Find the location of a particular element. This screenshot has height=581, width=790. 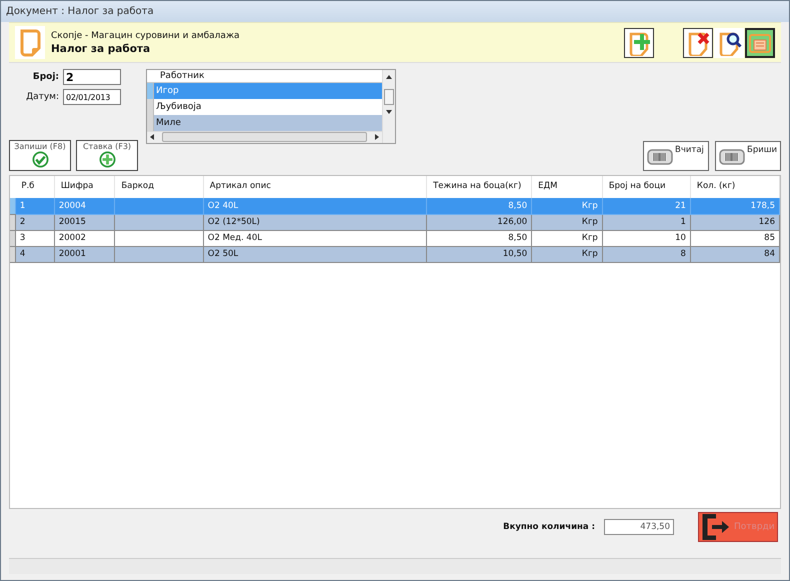

date-field: 02/01/2013 is located at coordinates (92, 97).